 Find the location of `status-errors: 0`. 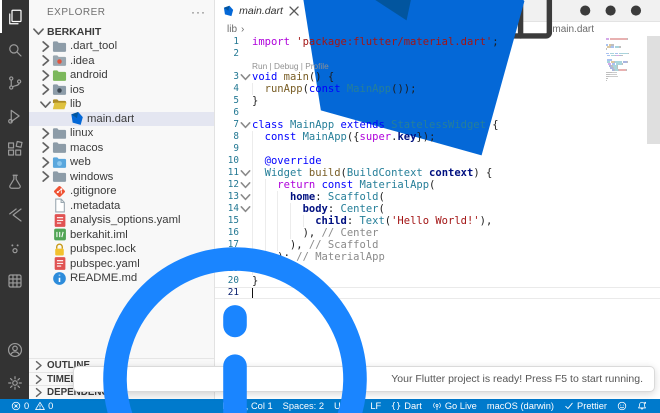

status-errors: 0 is located at coordinates (20, 406).